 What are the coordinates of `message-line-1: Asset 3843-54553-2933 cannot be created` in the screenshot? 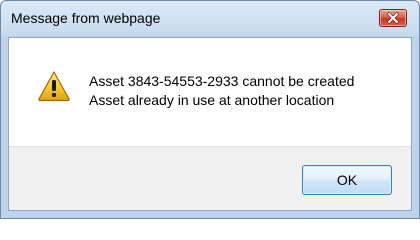 It's located at (222, 81).